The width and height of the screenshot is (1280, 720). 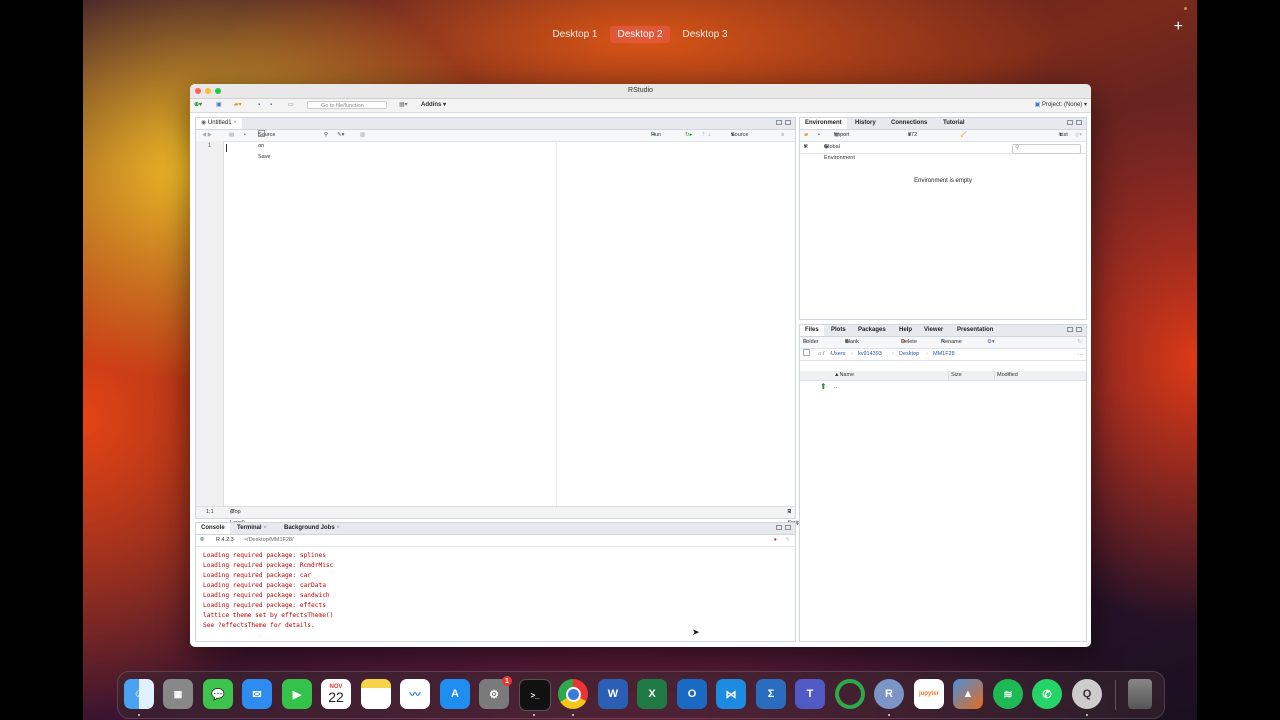 What do you see at coordinates (838, 330) in the screenshot?
I see `tab-plots: Plots` at bounding box center [838, 330].